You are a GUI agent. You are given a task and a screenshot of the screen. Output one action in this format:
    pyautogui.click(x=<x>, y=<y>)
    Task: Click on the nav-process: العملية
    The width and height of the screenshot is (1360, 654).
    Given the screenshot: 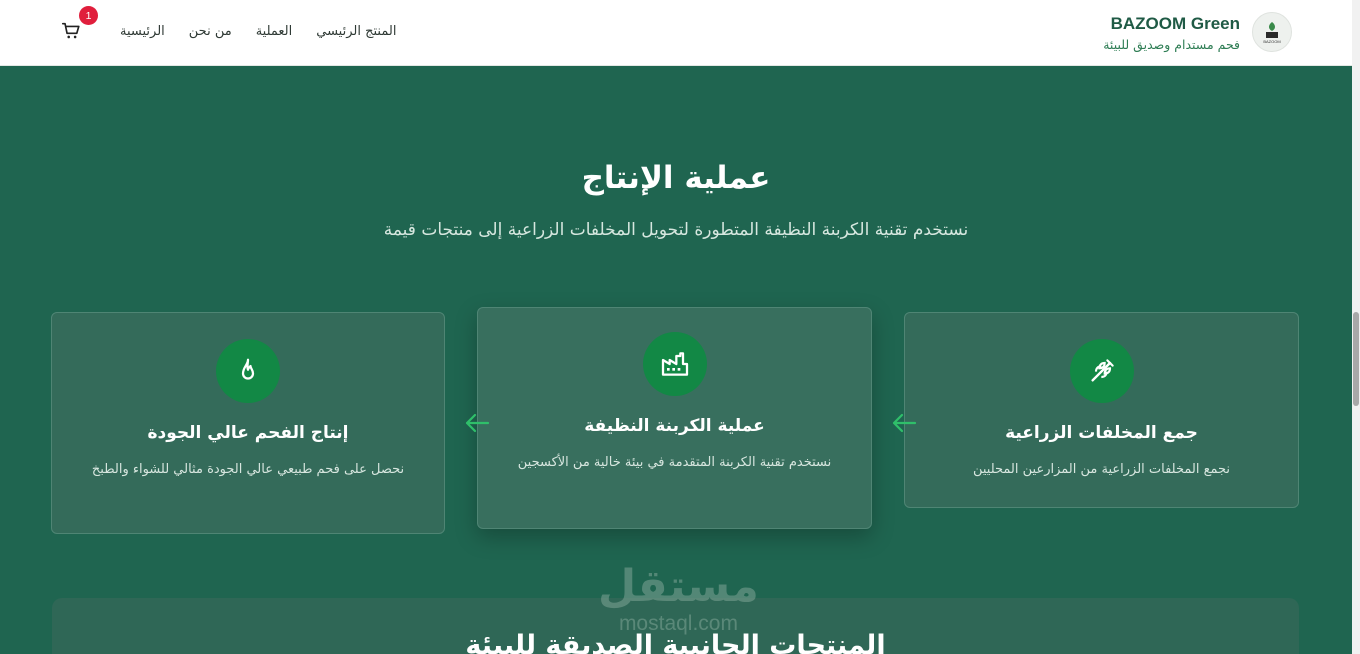 What is the action you would take?
    pyautogui.click(x=274, y=31)
    